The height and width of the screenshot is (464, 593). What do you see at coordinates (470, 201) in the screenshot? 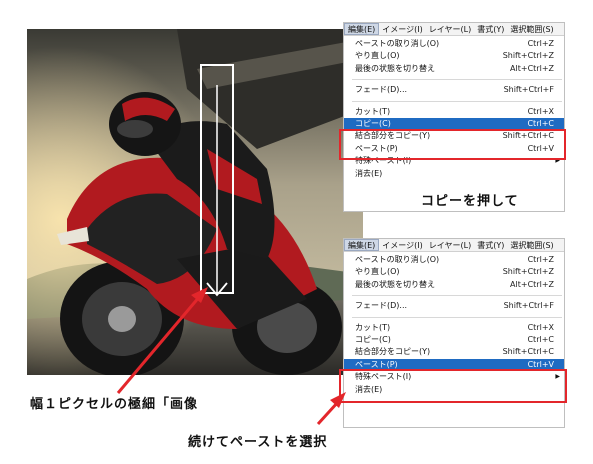
I see `copy-instruction-text: コピーを押して` at bounding box center [470, 201].